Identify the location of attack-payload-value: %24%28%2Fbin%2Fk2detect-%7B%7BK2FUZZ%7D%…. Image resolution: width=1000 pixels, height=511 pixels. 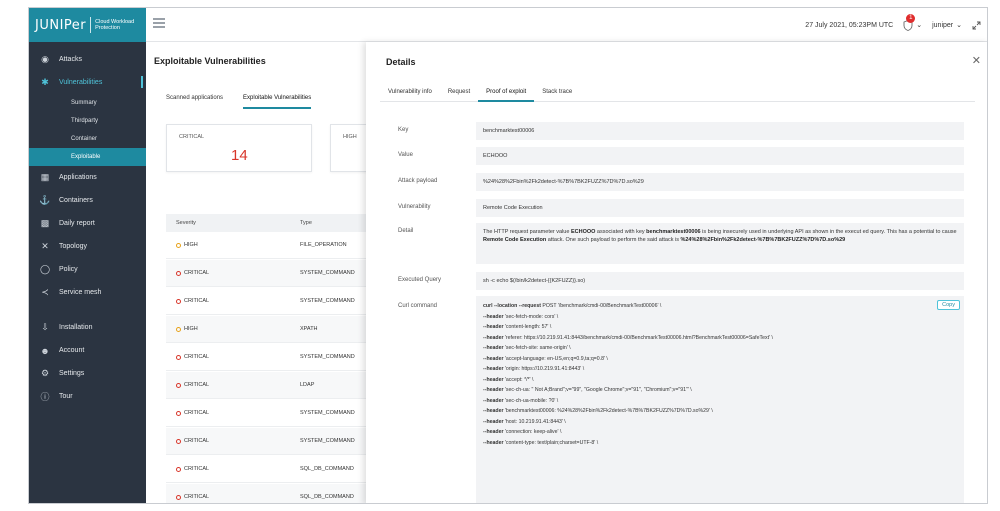
(720, 182).